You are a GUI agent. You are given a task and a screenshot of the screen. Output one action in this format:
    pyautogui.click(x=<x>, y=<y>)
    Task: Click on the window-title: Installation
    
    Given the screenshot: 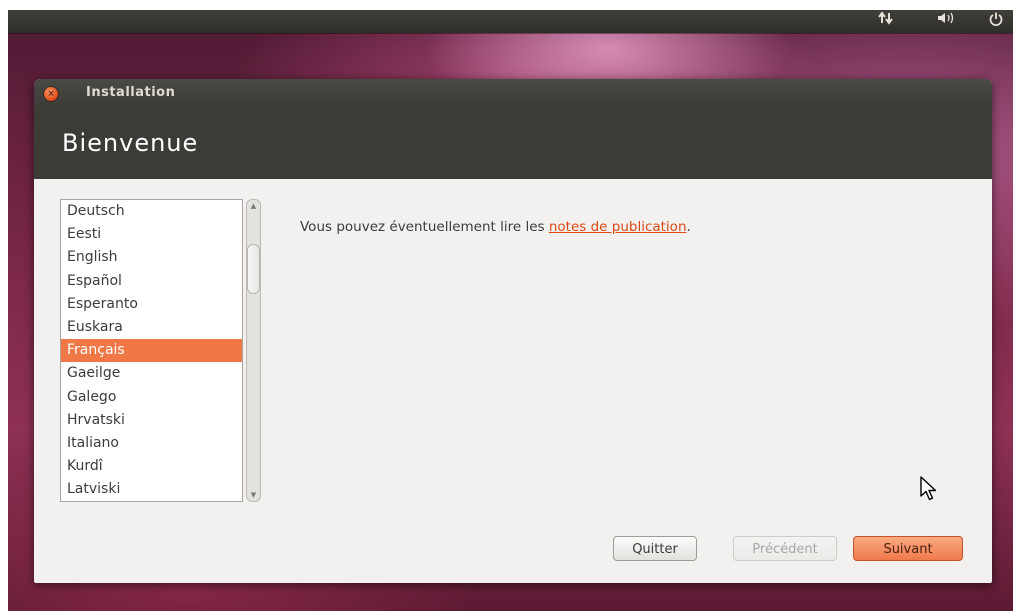 What is the action you would take?
    pyautogui.click(x=131, y=92)
    